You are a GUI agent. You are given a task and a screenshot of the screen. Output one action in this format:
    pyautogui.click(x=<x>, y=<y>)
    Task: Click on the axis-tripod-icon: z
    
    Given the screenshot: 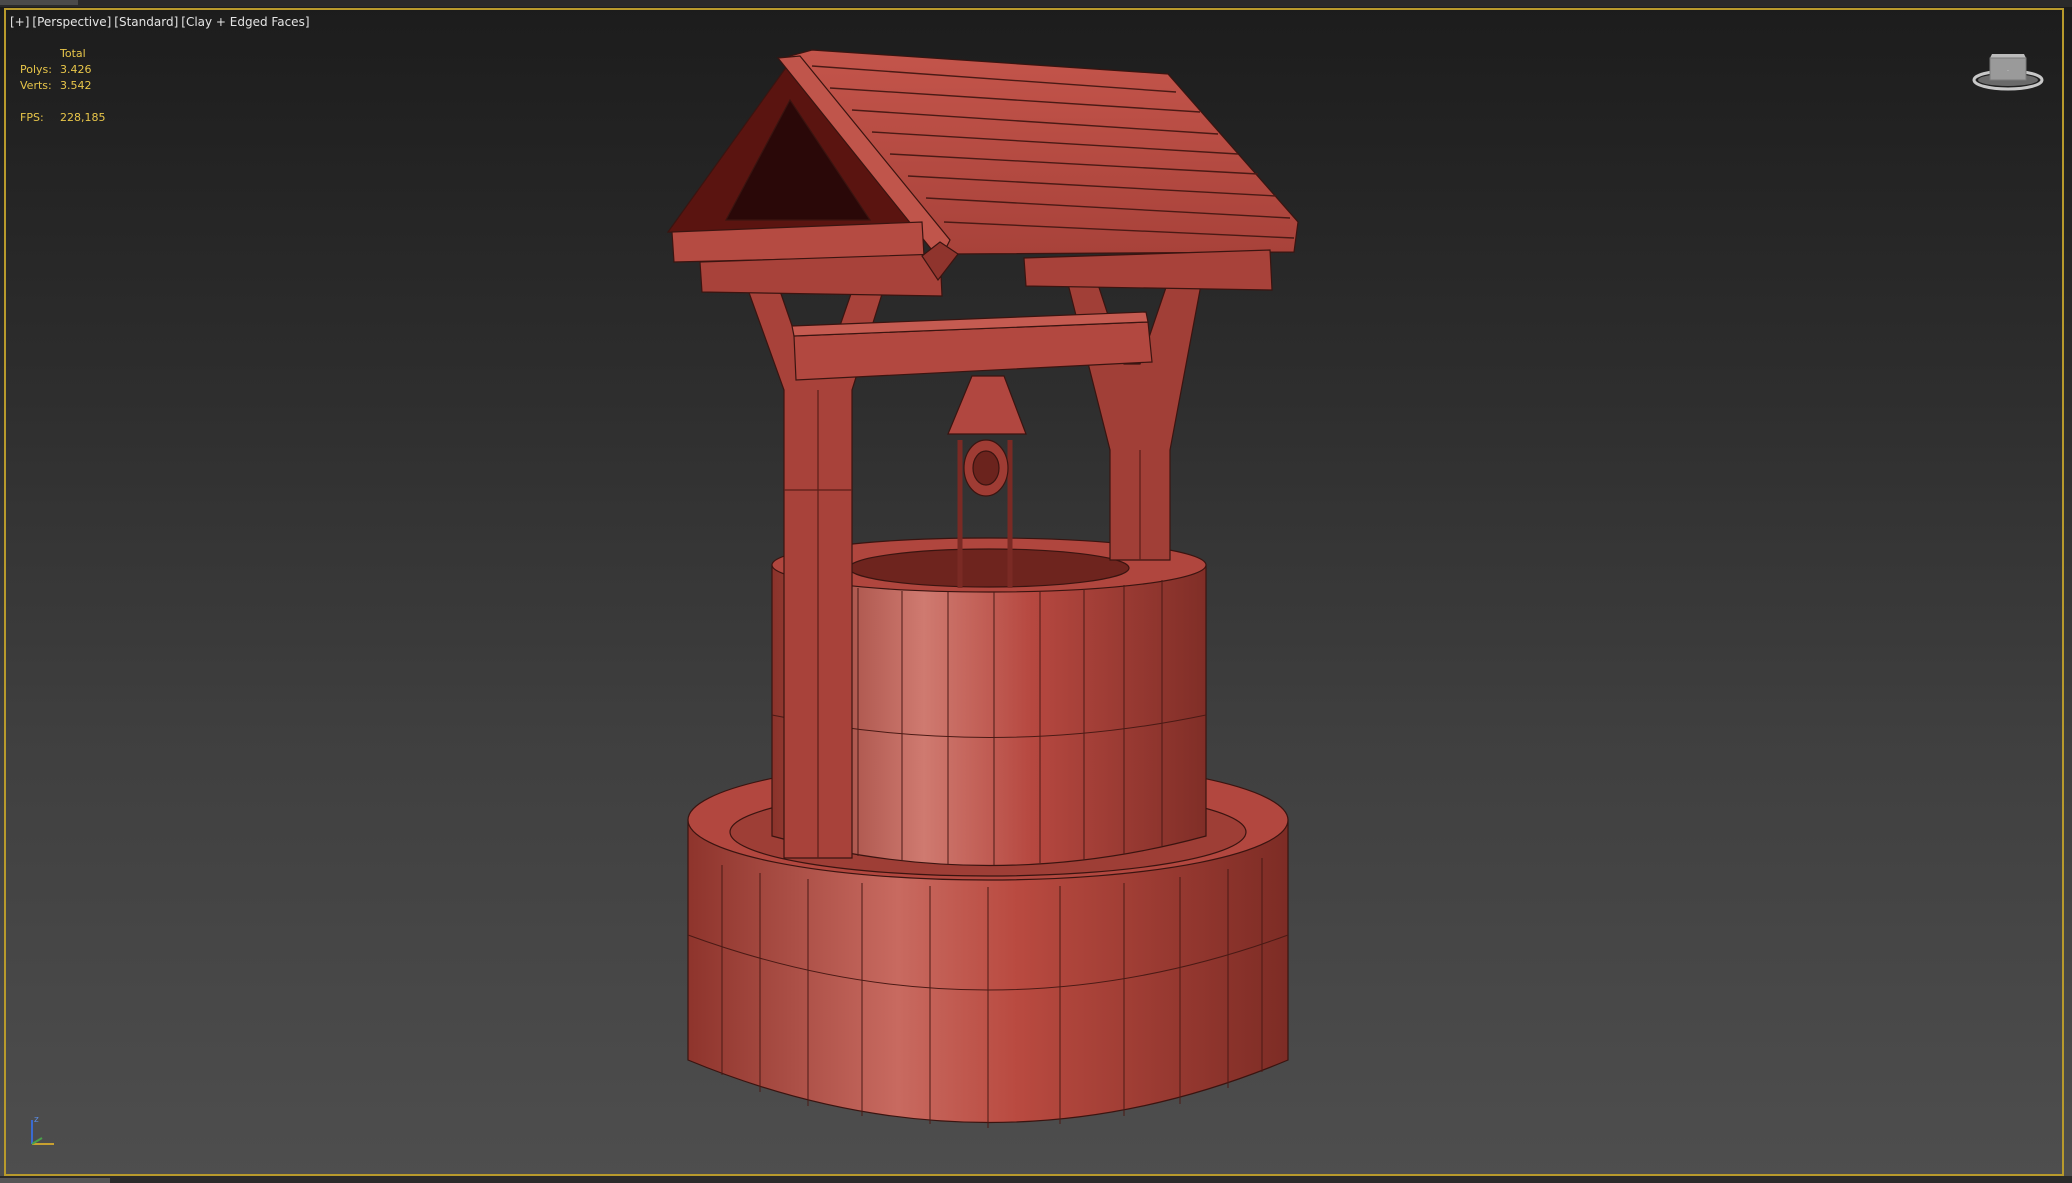 What is the action you would take?
    pyautogui.click(x=42, y=1130)
    